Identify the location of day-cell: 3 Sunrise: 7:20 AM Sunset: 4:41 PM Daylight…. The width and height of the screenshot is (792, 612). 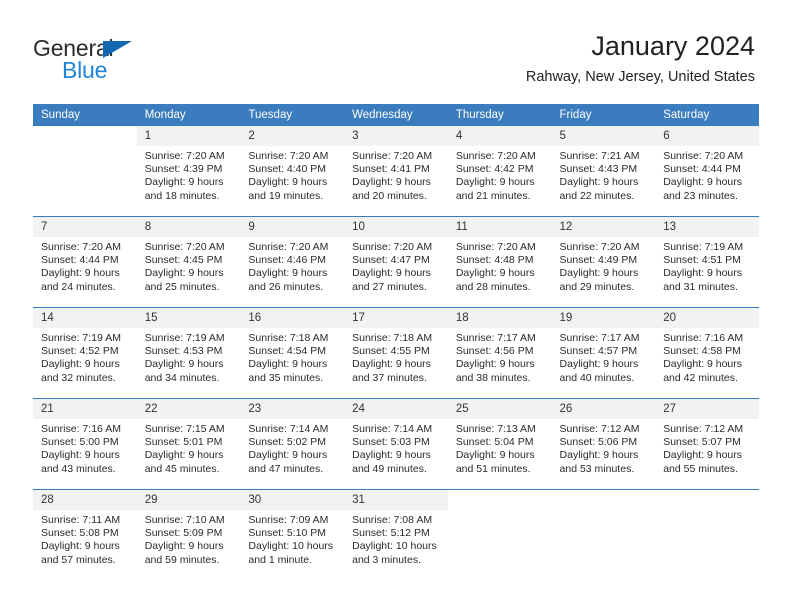
(396, 171).